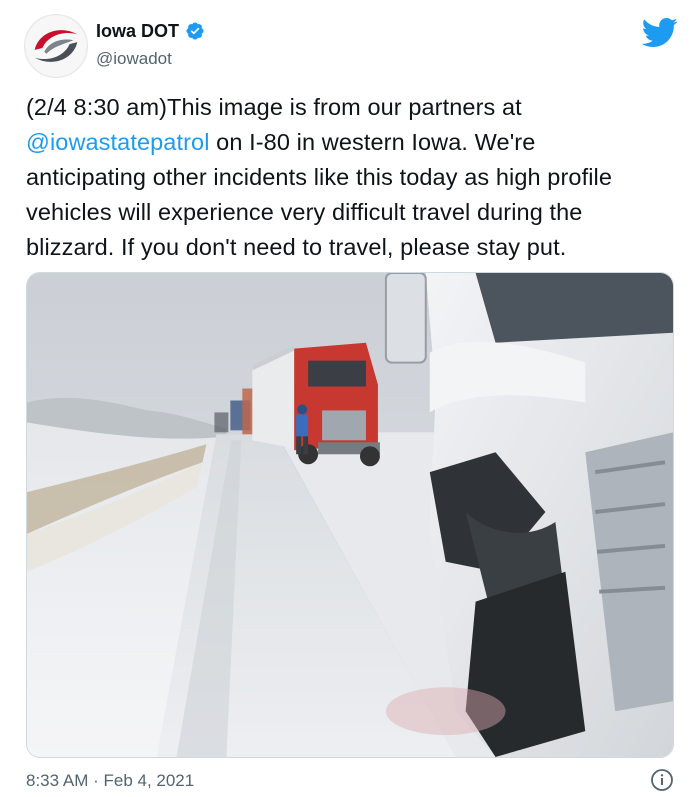 The height and width of the screenshot is (797, 700). I want to click on info-icon, so click(662, 780).